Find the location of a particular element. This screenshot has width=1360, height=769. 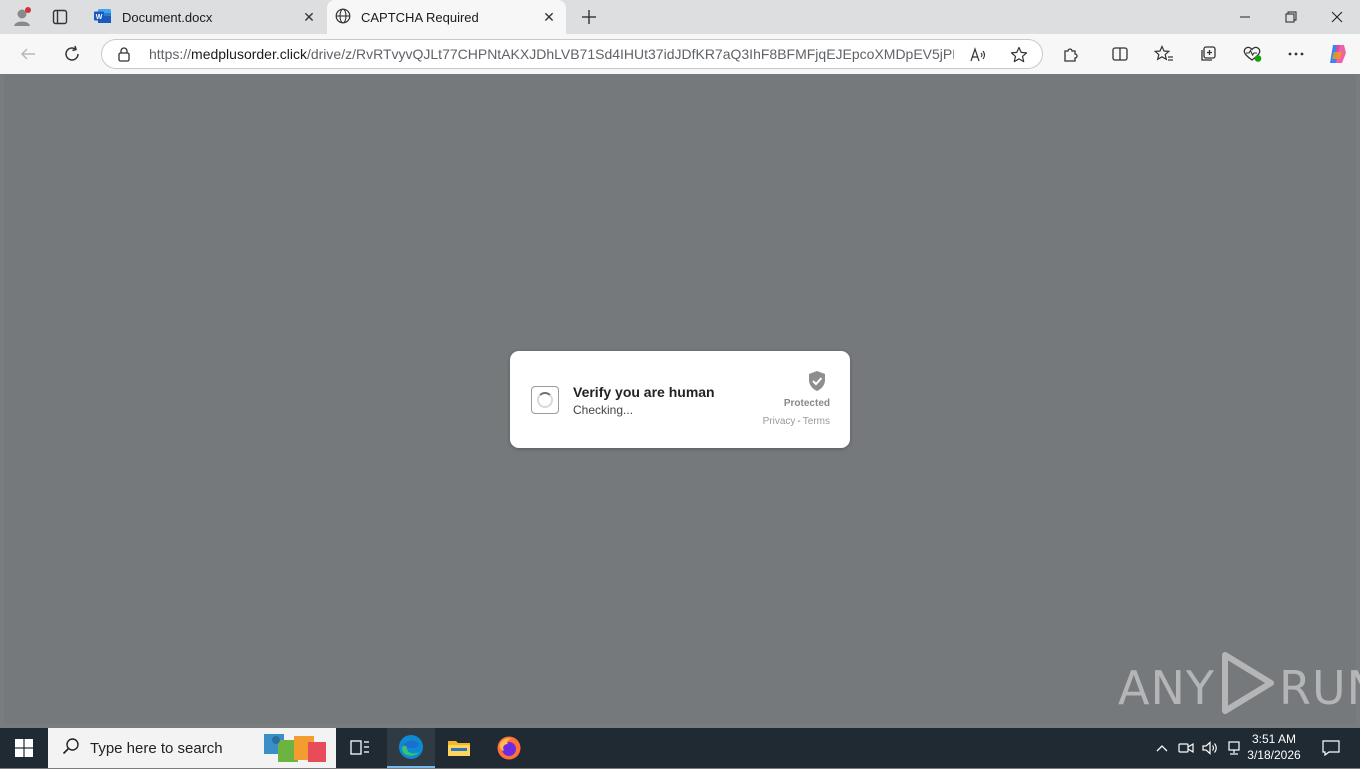

protected-label: Protected is located at coordinates (806, 403).